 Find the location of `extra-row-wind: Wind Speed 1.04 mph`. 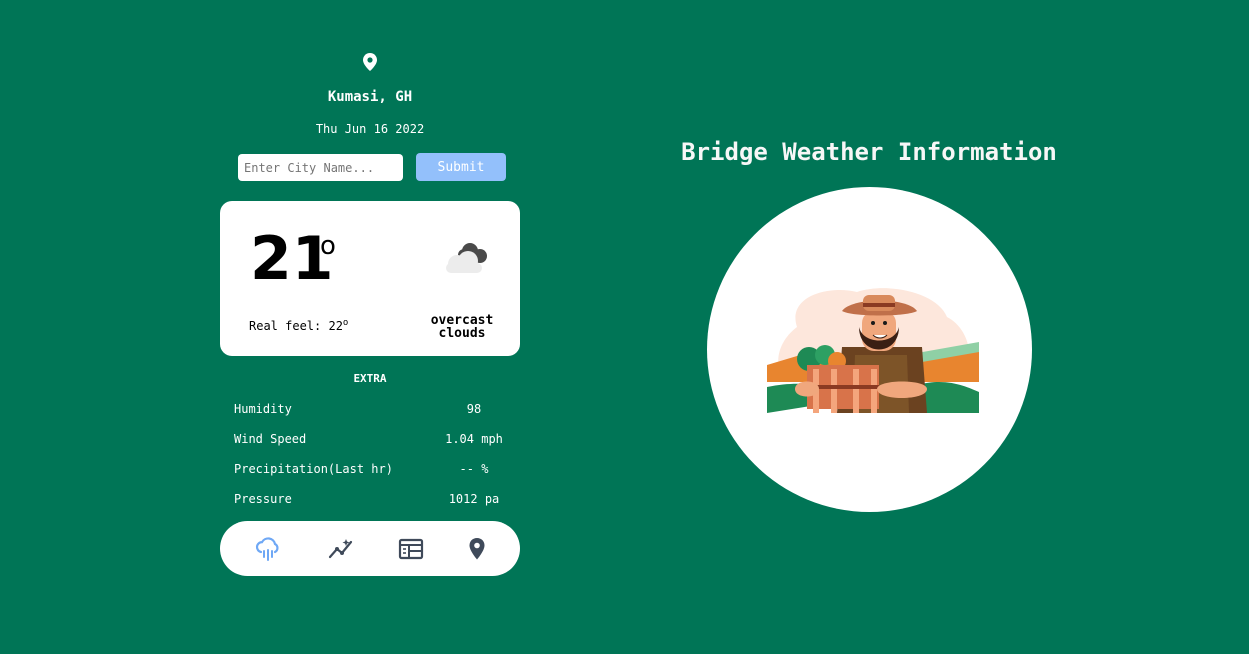

extra-row-wind: Wind Speed 1.04 mph is located at coordinates (379, 440).